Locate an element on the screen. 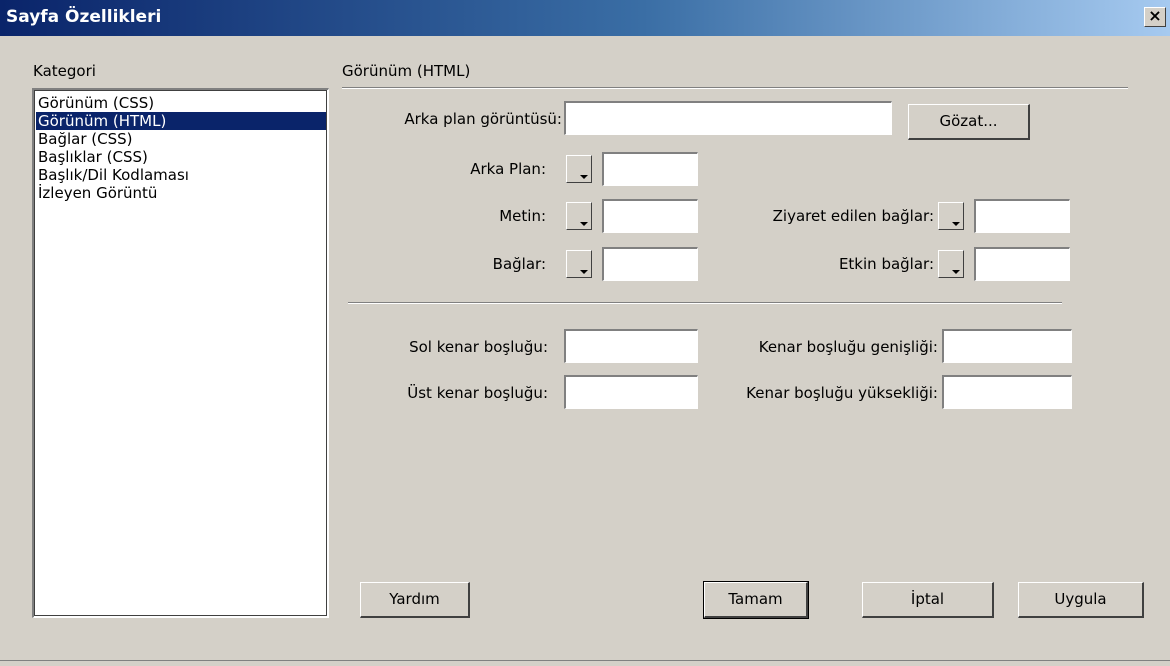  window-title: Sayfa Özellikleri is located at coordinates (84, 17).